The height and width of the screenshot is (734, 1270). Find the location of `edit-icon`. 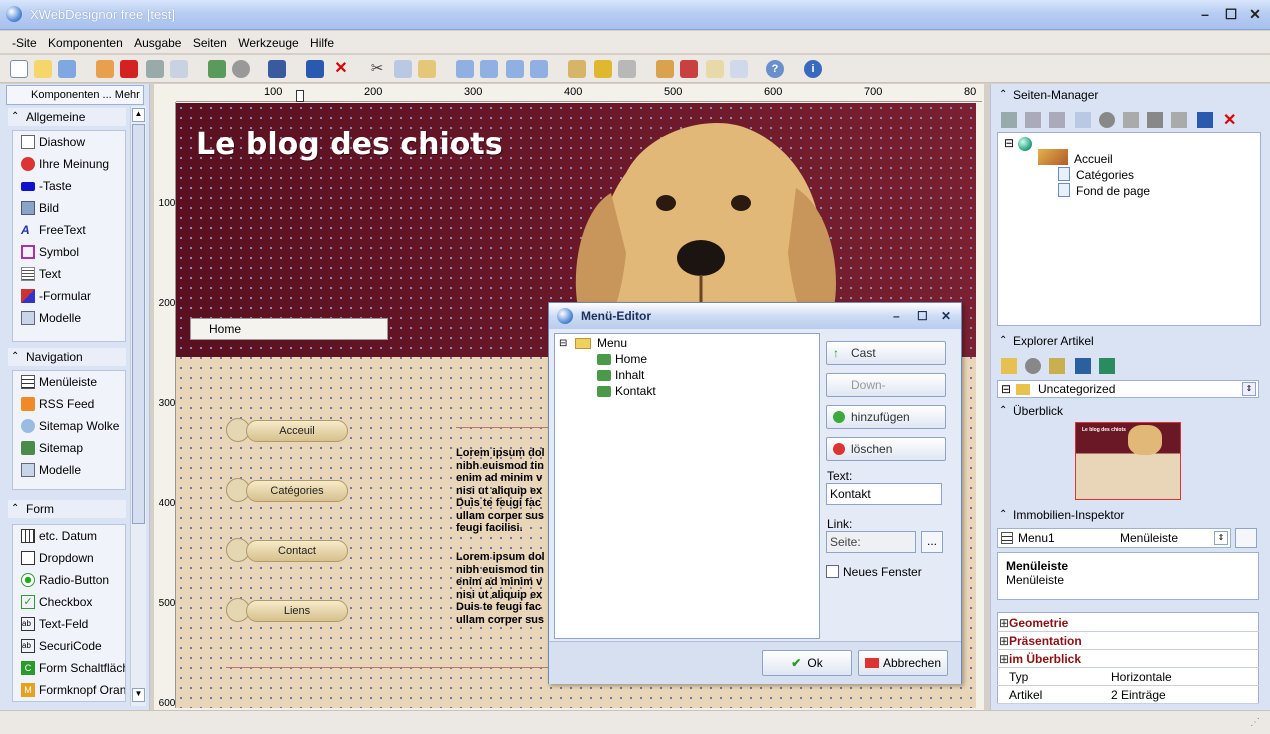

edit-icon is located at coordinates (577, 69).